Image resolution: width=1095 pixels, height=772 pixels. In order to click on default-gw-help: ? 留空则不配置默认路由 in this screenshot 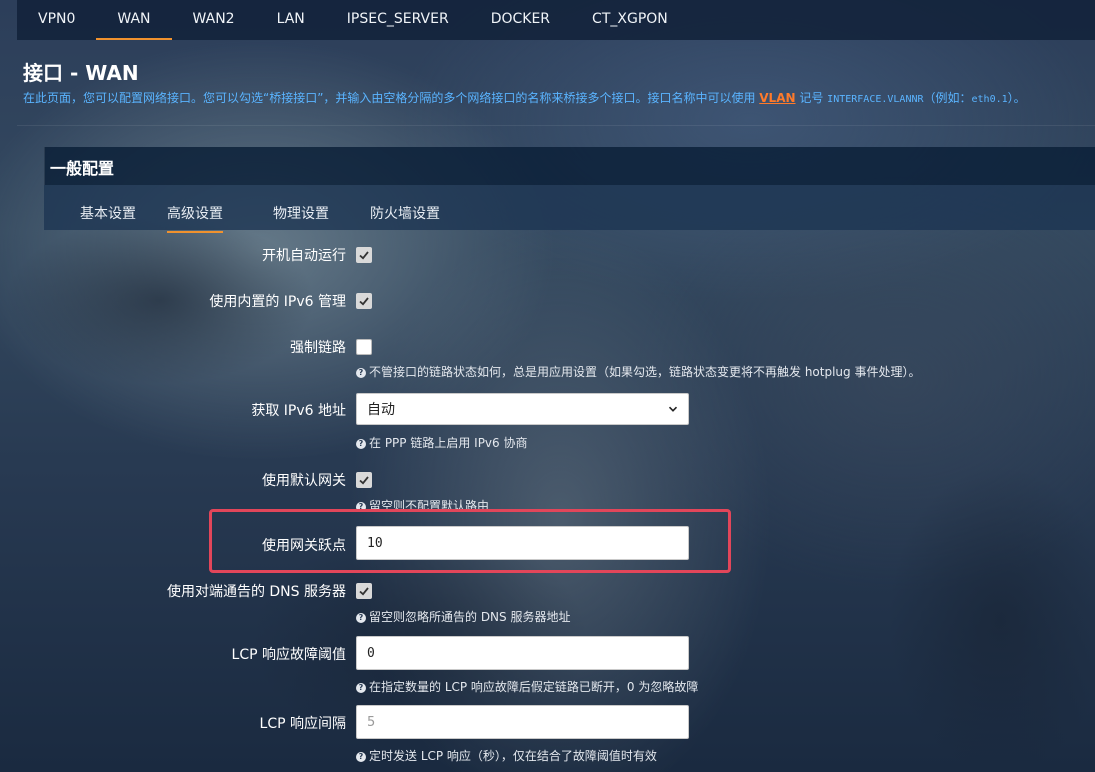, I will do `click(422, 505)`.